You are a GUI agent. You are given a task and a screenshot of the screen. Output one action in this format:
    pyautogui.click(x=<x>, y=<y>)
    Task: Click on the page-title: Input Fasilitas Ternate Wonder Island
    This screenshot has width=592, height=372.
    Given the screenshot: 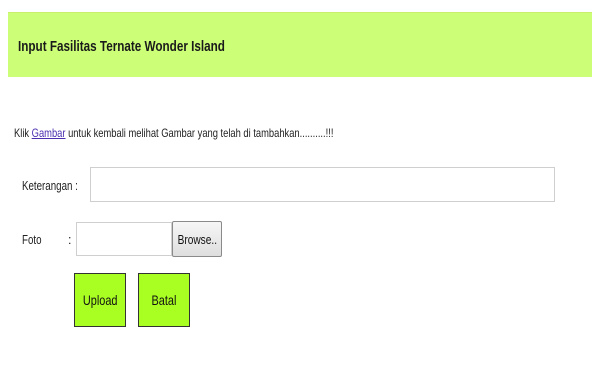 What is the action you would take?
    pyautogui.click(x=150, y=46)
    